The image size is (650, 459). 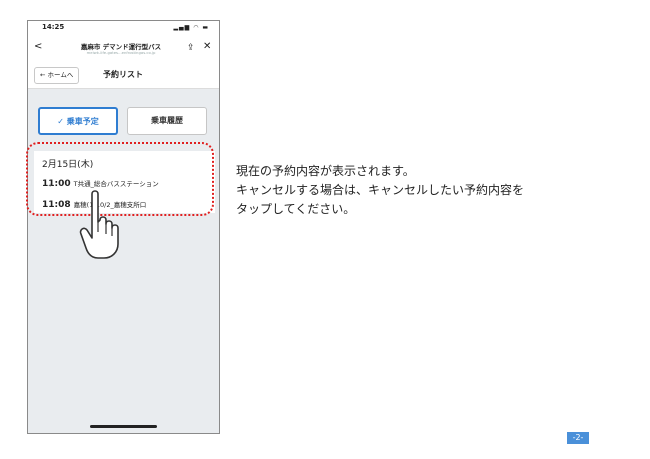 What do you see at coordinates (207, 46) in the screenshot?
I see `close-icon: ✕` at bounding box center [207, 46].